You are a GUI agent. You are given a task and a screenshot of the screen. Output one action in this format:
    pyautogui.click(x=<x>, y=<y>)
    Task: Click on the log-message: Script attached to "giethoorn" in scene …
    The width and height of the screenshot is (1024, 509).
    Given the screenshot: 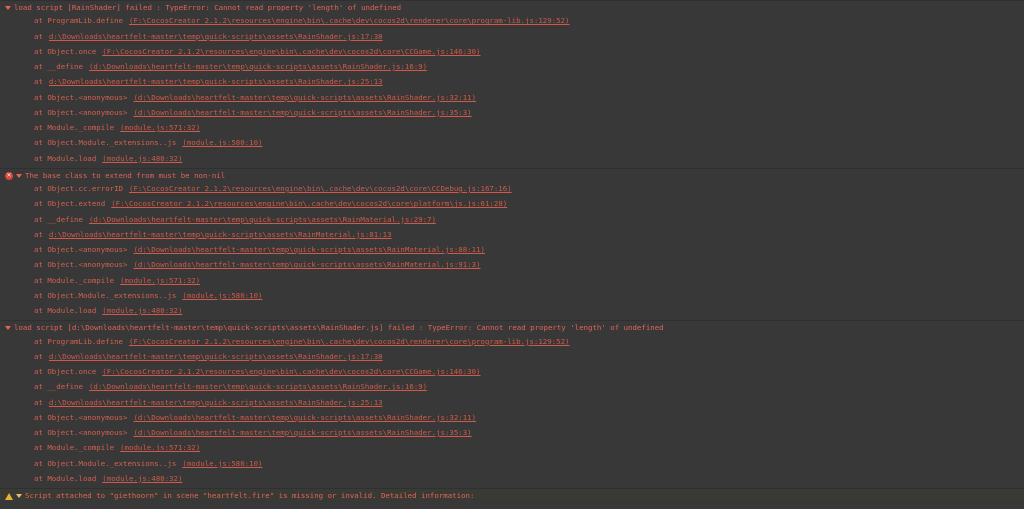 What is the action you would take?
    pyautogui.click(x=250, y=495)
    